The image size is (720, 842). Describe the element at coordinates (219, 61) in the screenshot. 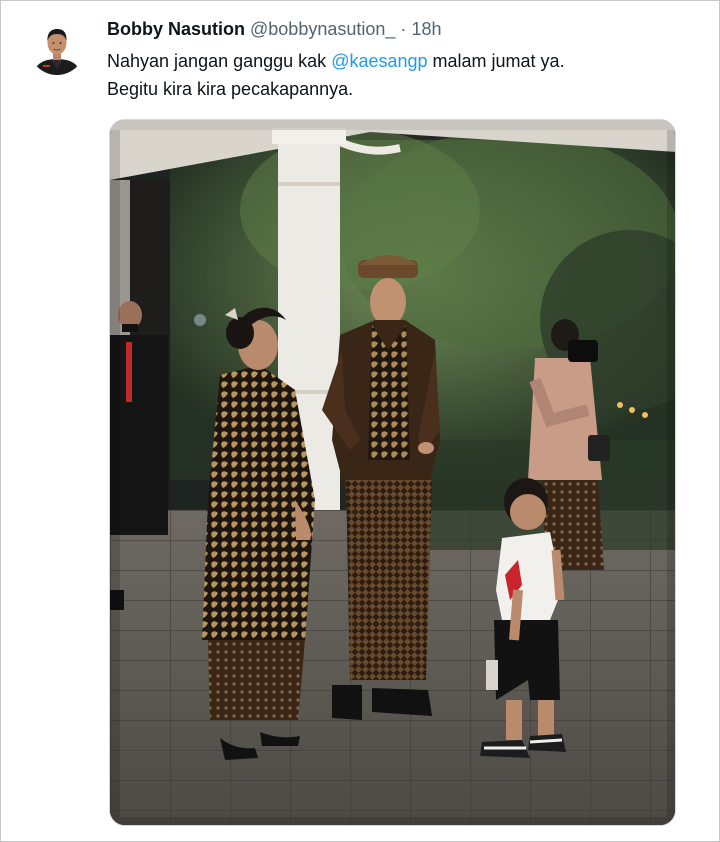

I see `tweet-text-part: Nahyan jangan ganggu kak` at that location.